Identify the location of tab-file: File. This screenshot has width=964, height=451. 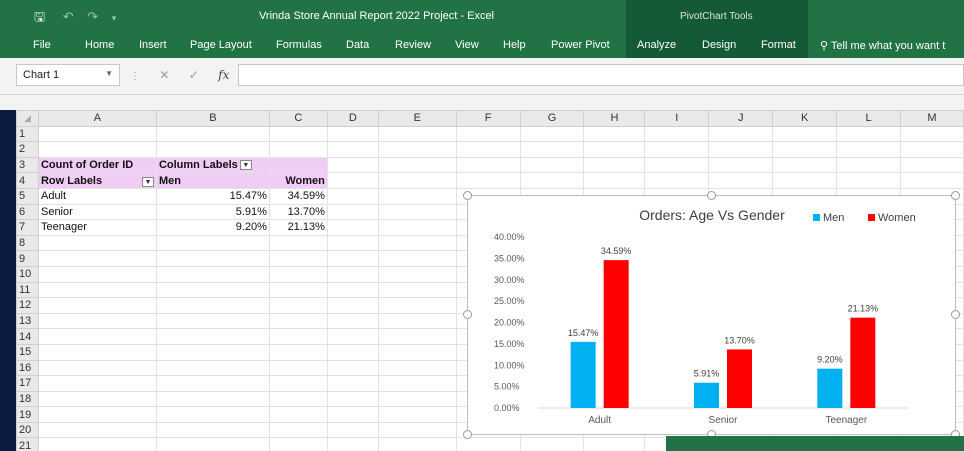
(42, 45).